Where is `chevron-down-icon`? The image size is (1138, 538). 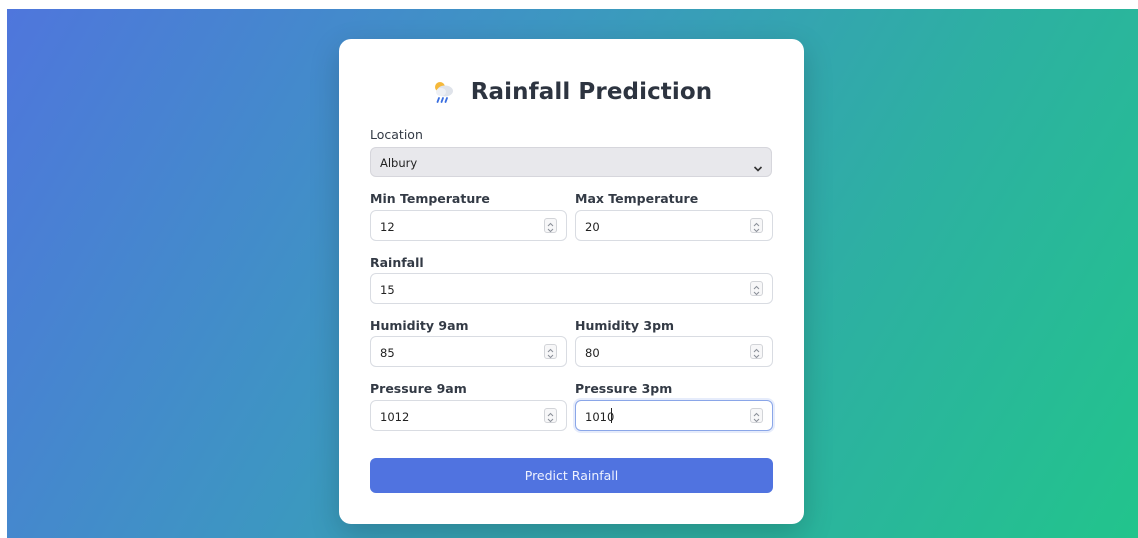
chevron-down-icon is located at coordinates (758, 165).